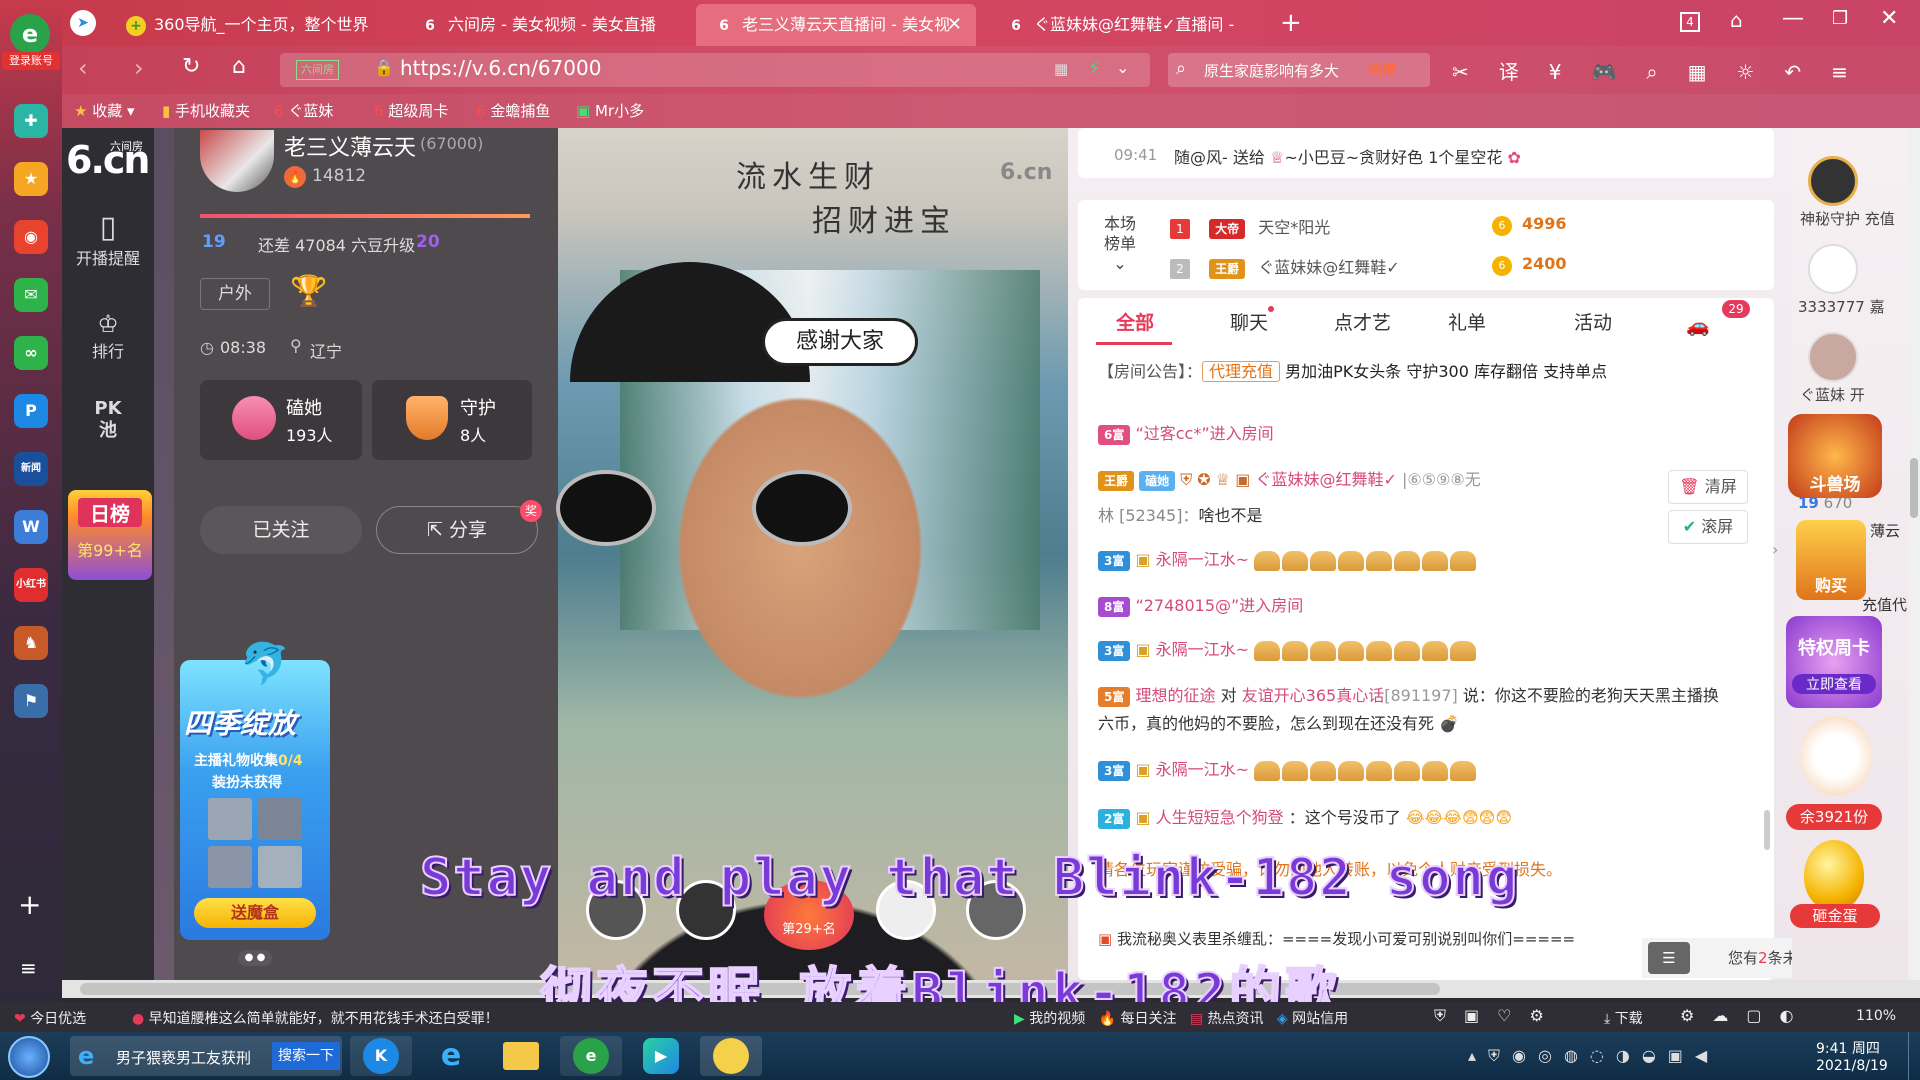 This screenshot has height=1080, width=1920. What do you see at coordinates (31, 179) in the screenshot?
I see `star-app-icon: ★` at bounding box center [31, 179].